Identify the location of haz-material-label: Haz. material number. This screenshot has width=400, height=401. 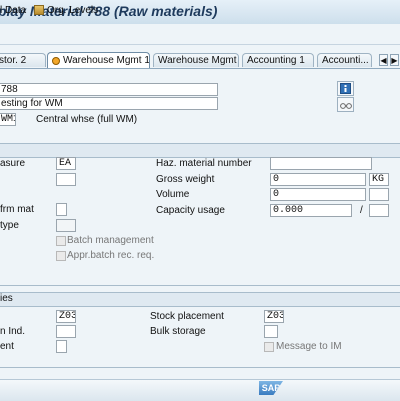
(204, 163).